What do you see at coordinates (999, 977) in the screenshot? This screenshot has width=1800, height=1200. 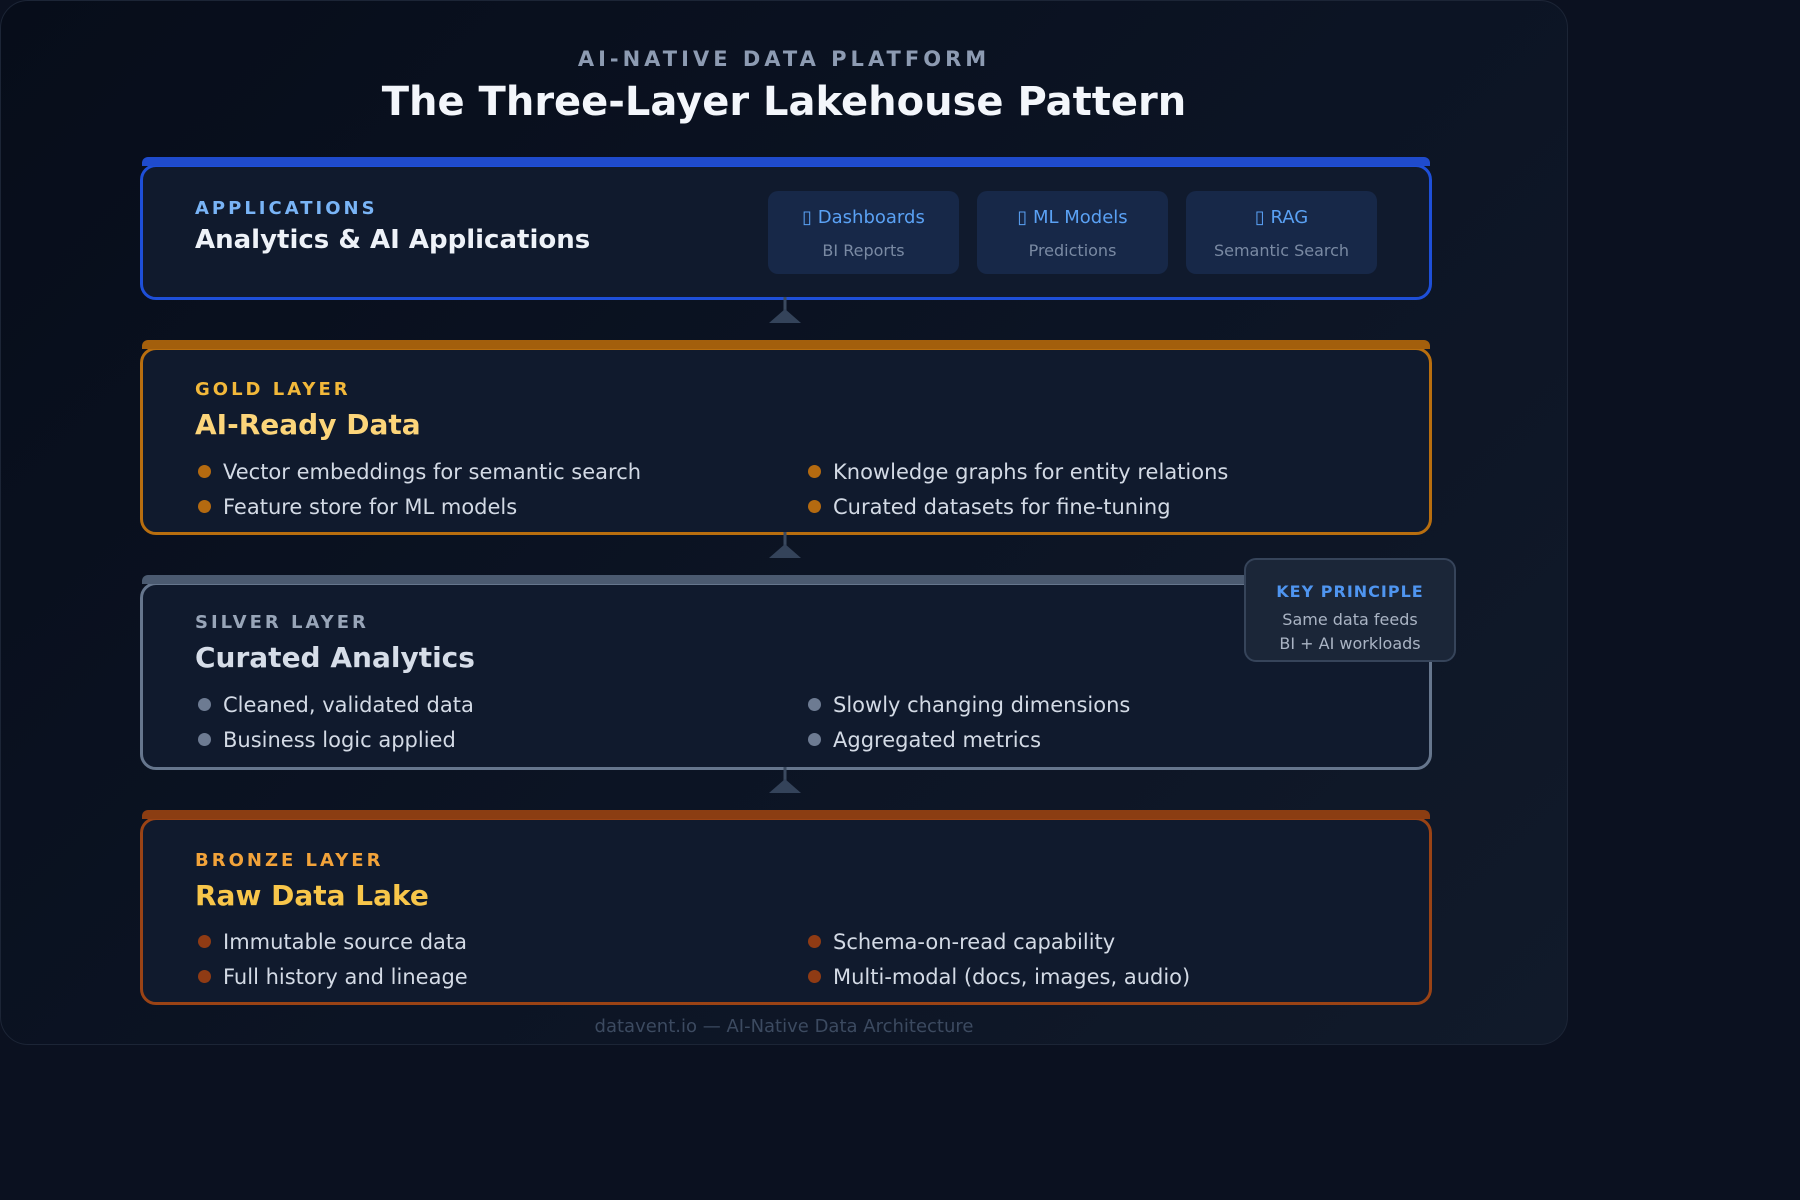 I see `bronze-item: Multi-modal (docs, images, audio)` at bounding box center [999, 977].